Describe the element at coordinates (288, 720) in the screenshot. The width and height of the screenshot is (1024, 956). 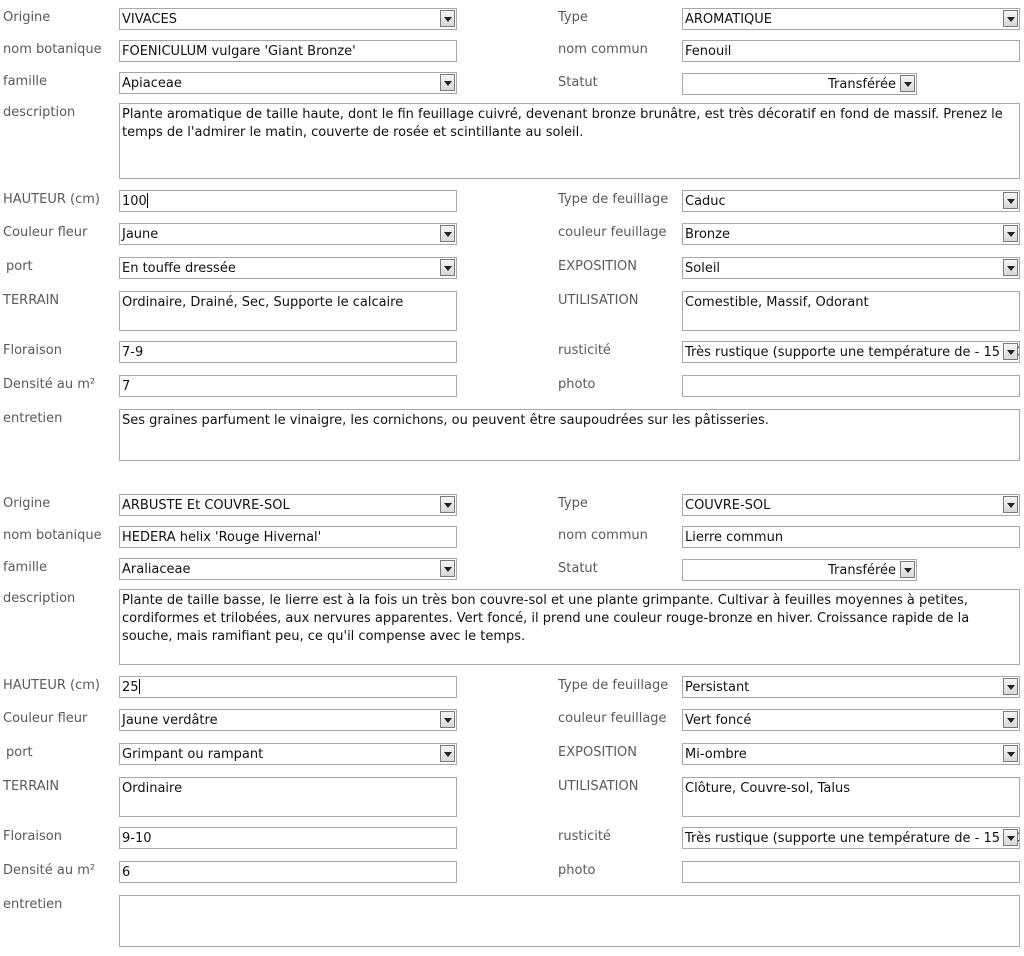
I see `couleur-fleur-combobox: Jaune verdâtre` at that location.